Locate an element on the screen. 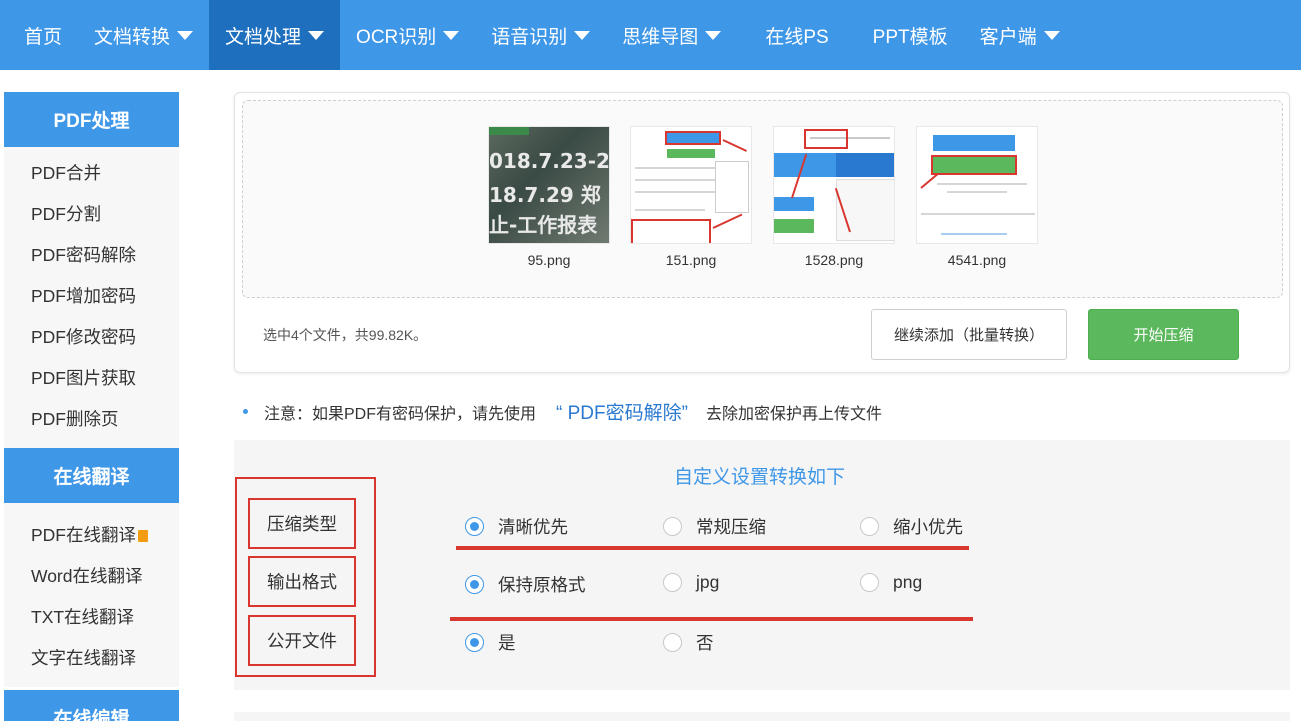  nav-label: 在线PS is located at coordinates (797, 37).